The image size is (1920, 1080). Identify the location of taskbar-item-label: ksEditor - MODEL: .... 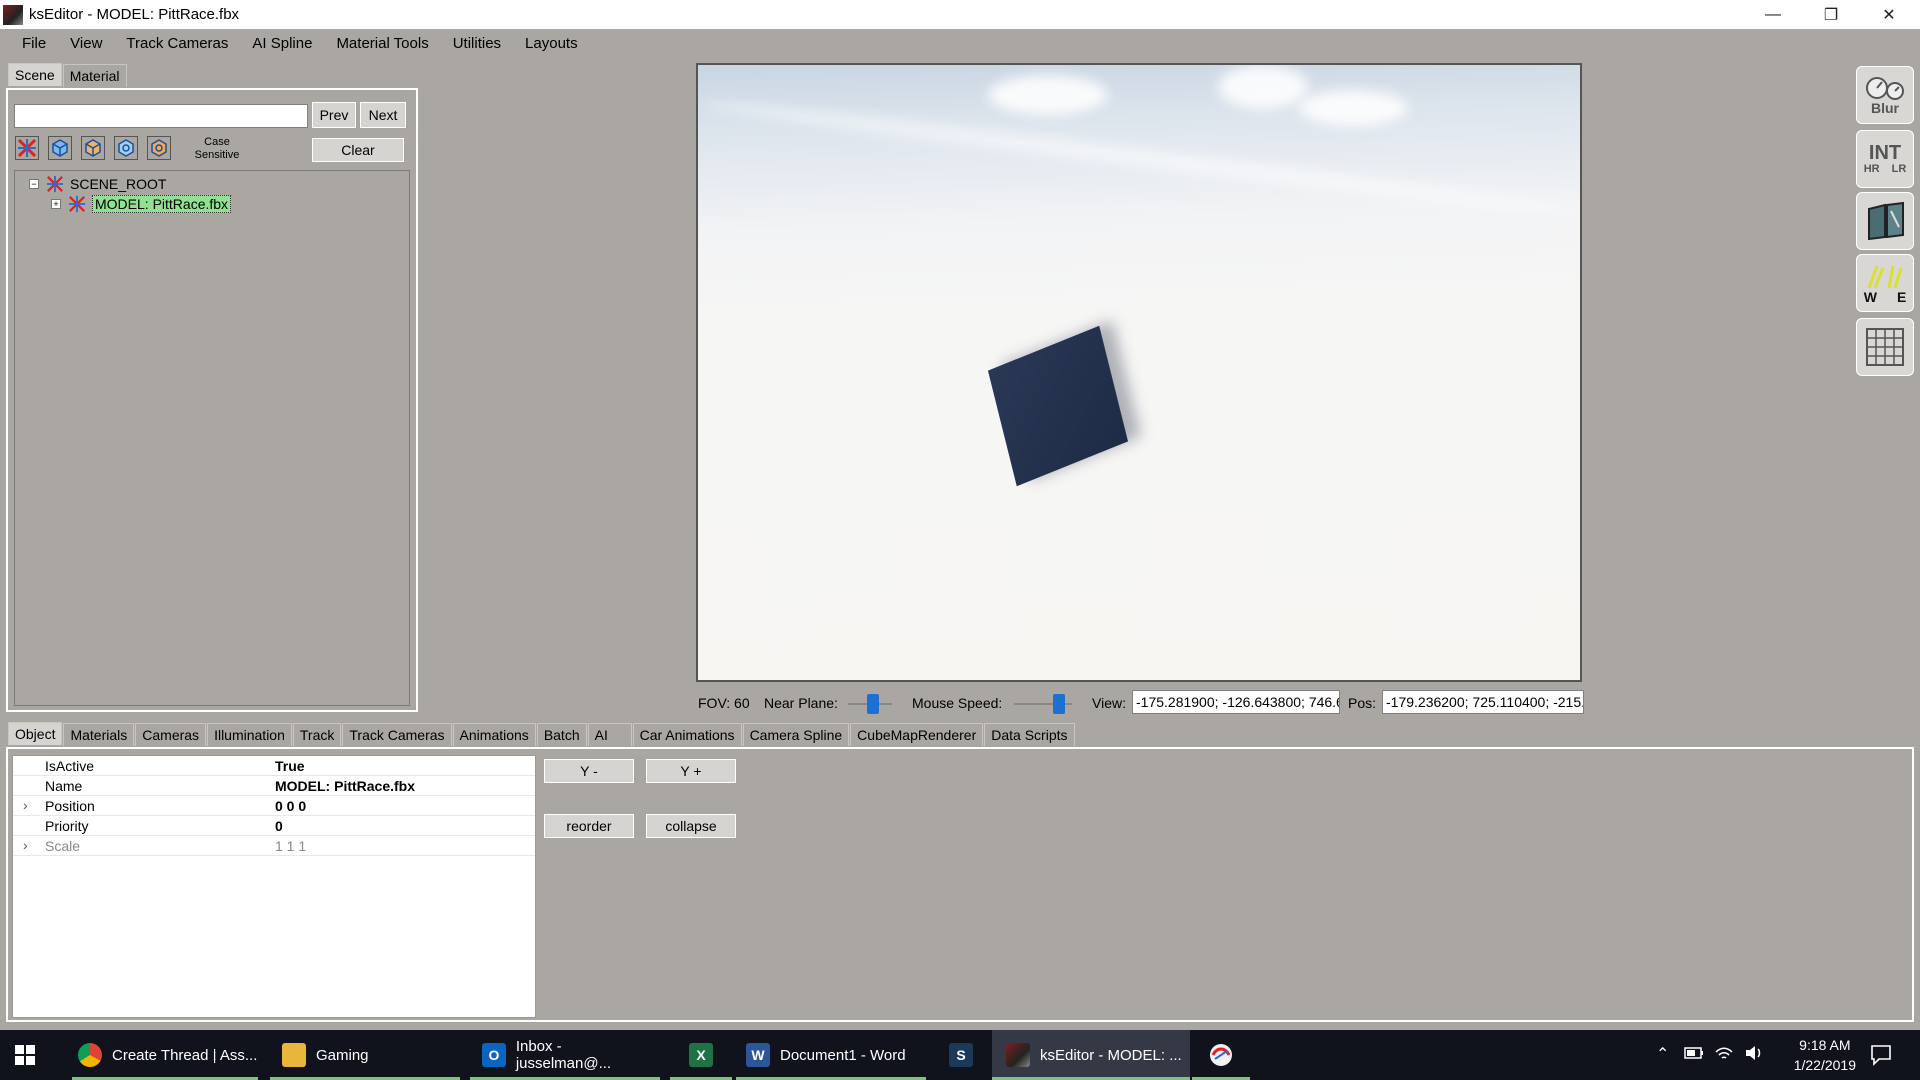
(1111, 1055).